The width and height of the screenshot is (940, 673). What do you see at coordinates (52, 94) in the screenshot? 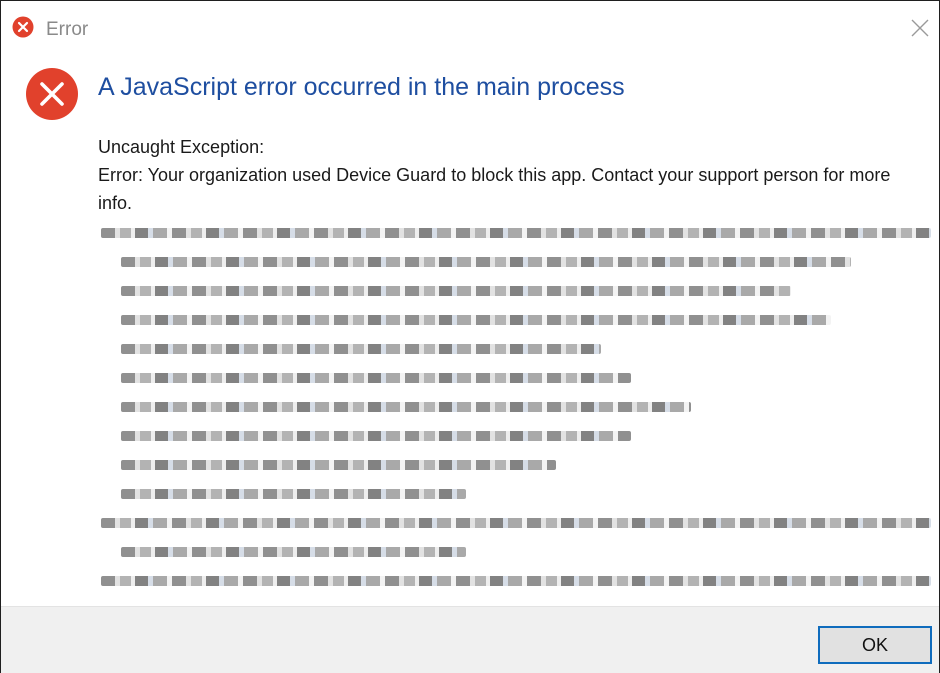
I see `error-icon-large` at bounding box center [52, 94].